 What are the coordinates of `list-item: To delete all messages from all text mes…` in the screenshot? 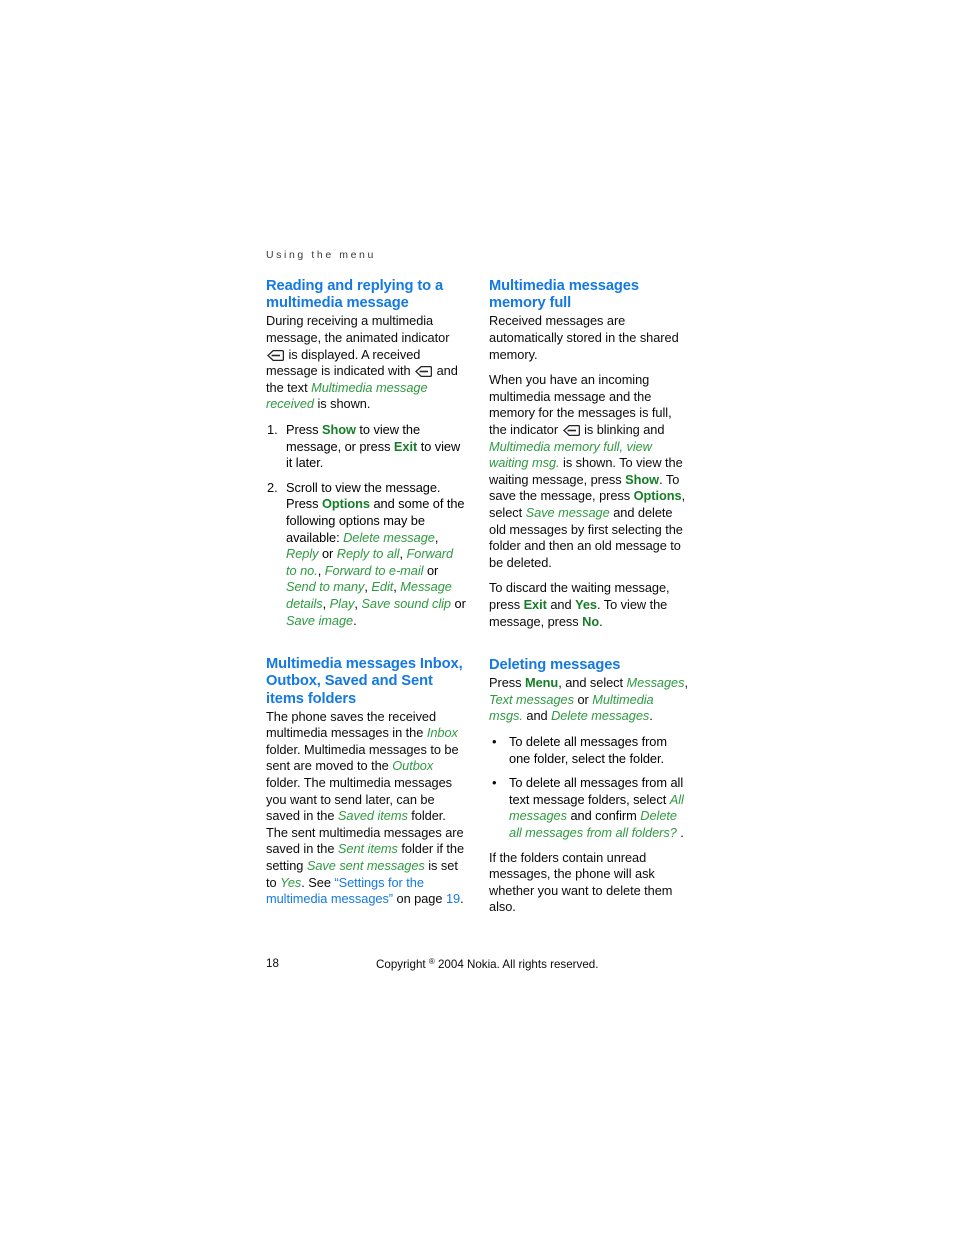 It's located at (589, 808).